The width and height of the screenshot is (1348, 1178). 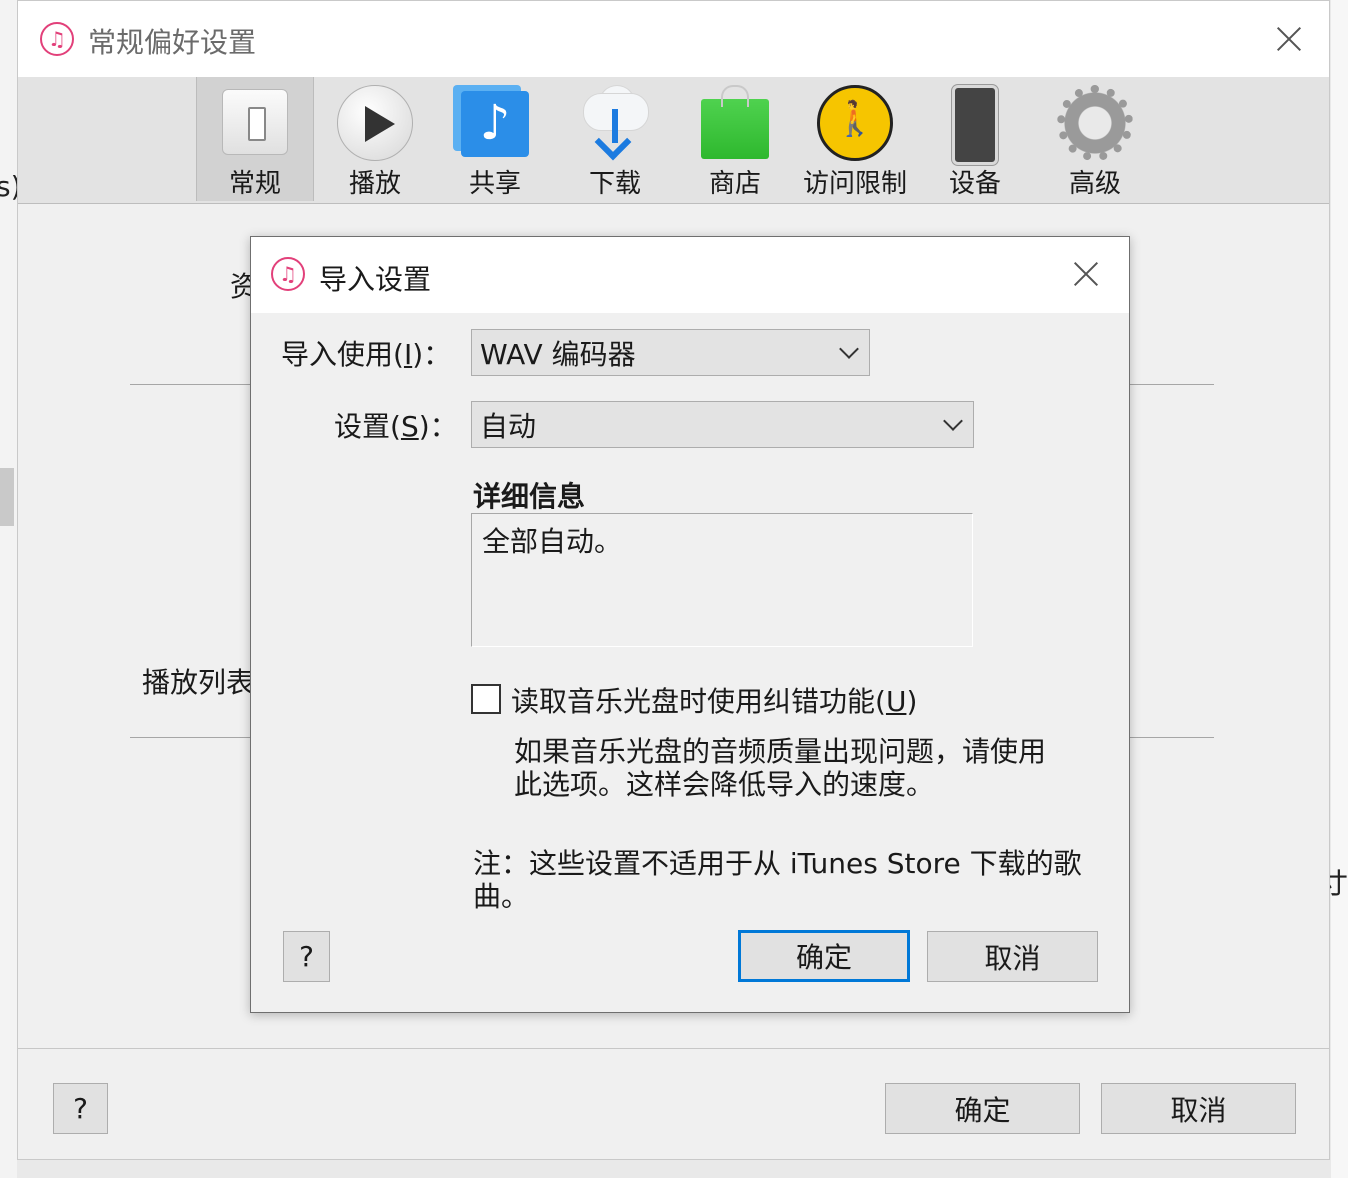 I want to click on setting-label: 设置(S)：, so click(x=396, y=426).